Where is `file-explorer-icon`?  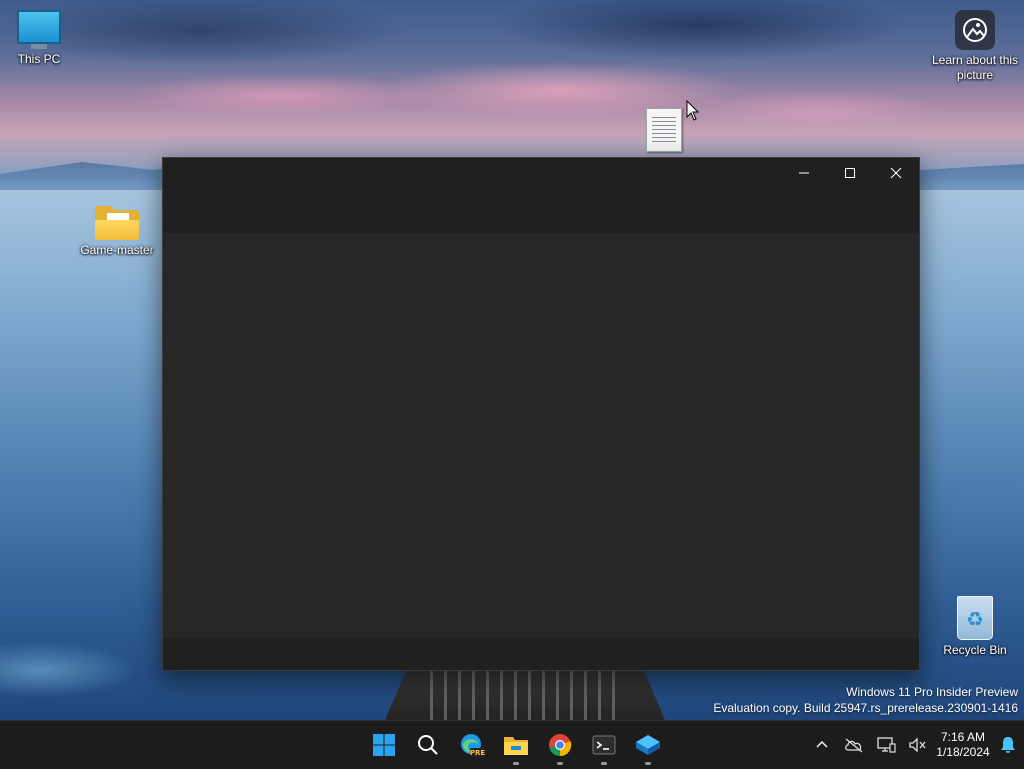 file-explorer-icon is located at coordinates (516, 746).